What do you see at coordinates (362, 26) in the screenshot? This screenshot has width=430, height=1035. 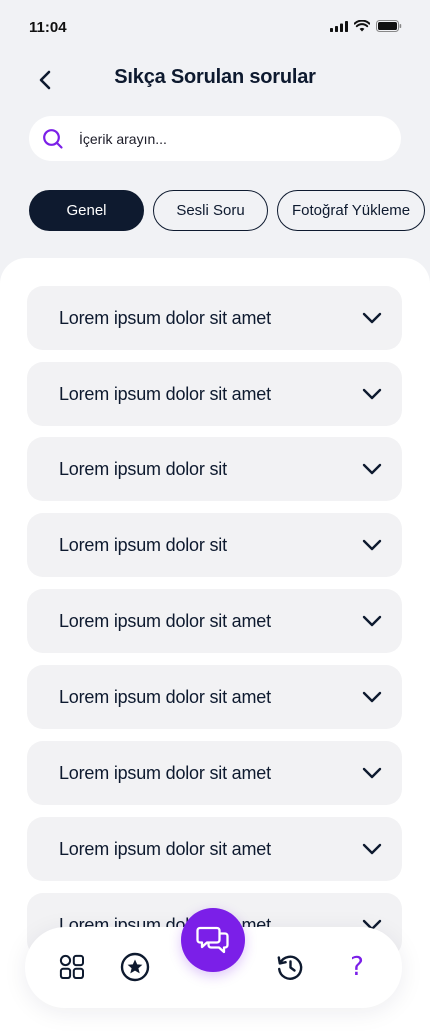 I see `wifi-icon` at bounding box center [362, 26].